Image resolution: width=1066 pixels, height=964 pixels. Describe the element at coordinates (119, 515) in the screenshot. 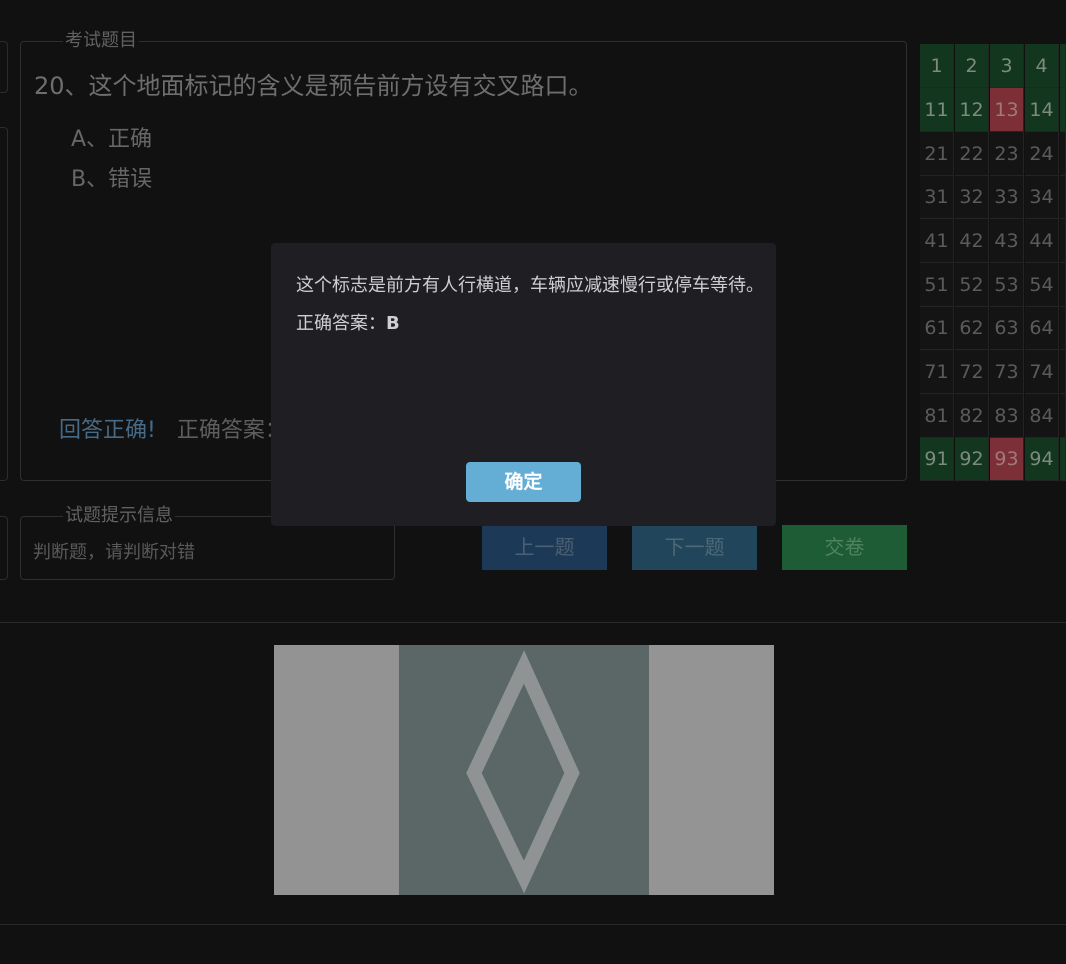

I see `hint-legend: 试题提示信息` at that location.